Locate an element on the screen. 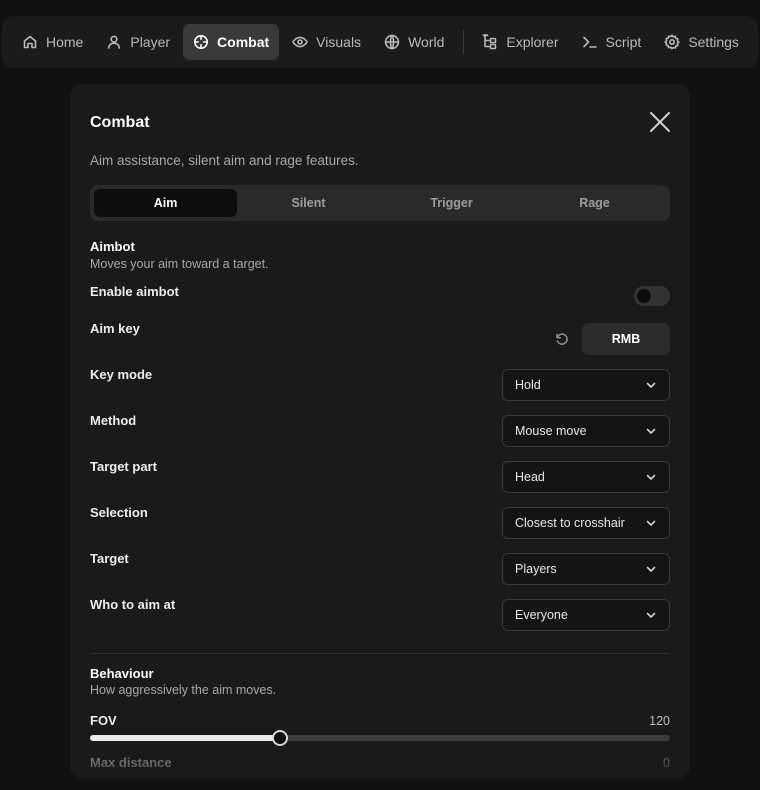  section-title-behaviour: Behaviour is located at coordinates (122, 673).